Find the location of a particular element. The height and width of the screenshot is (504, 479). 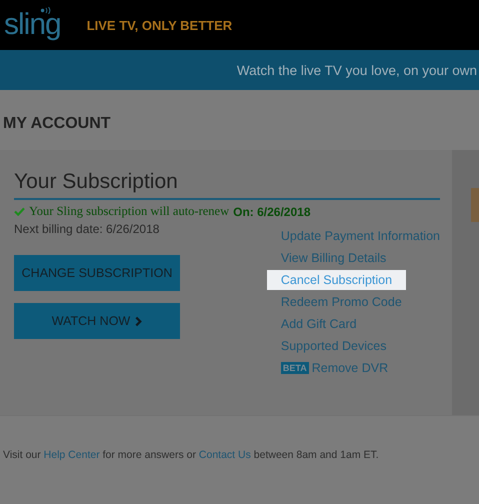

chevron-icon is located at coordinates (138, 321).